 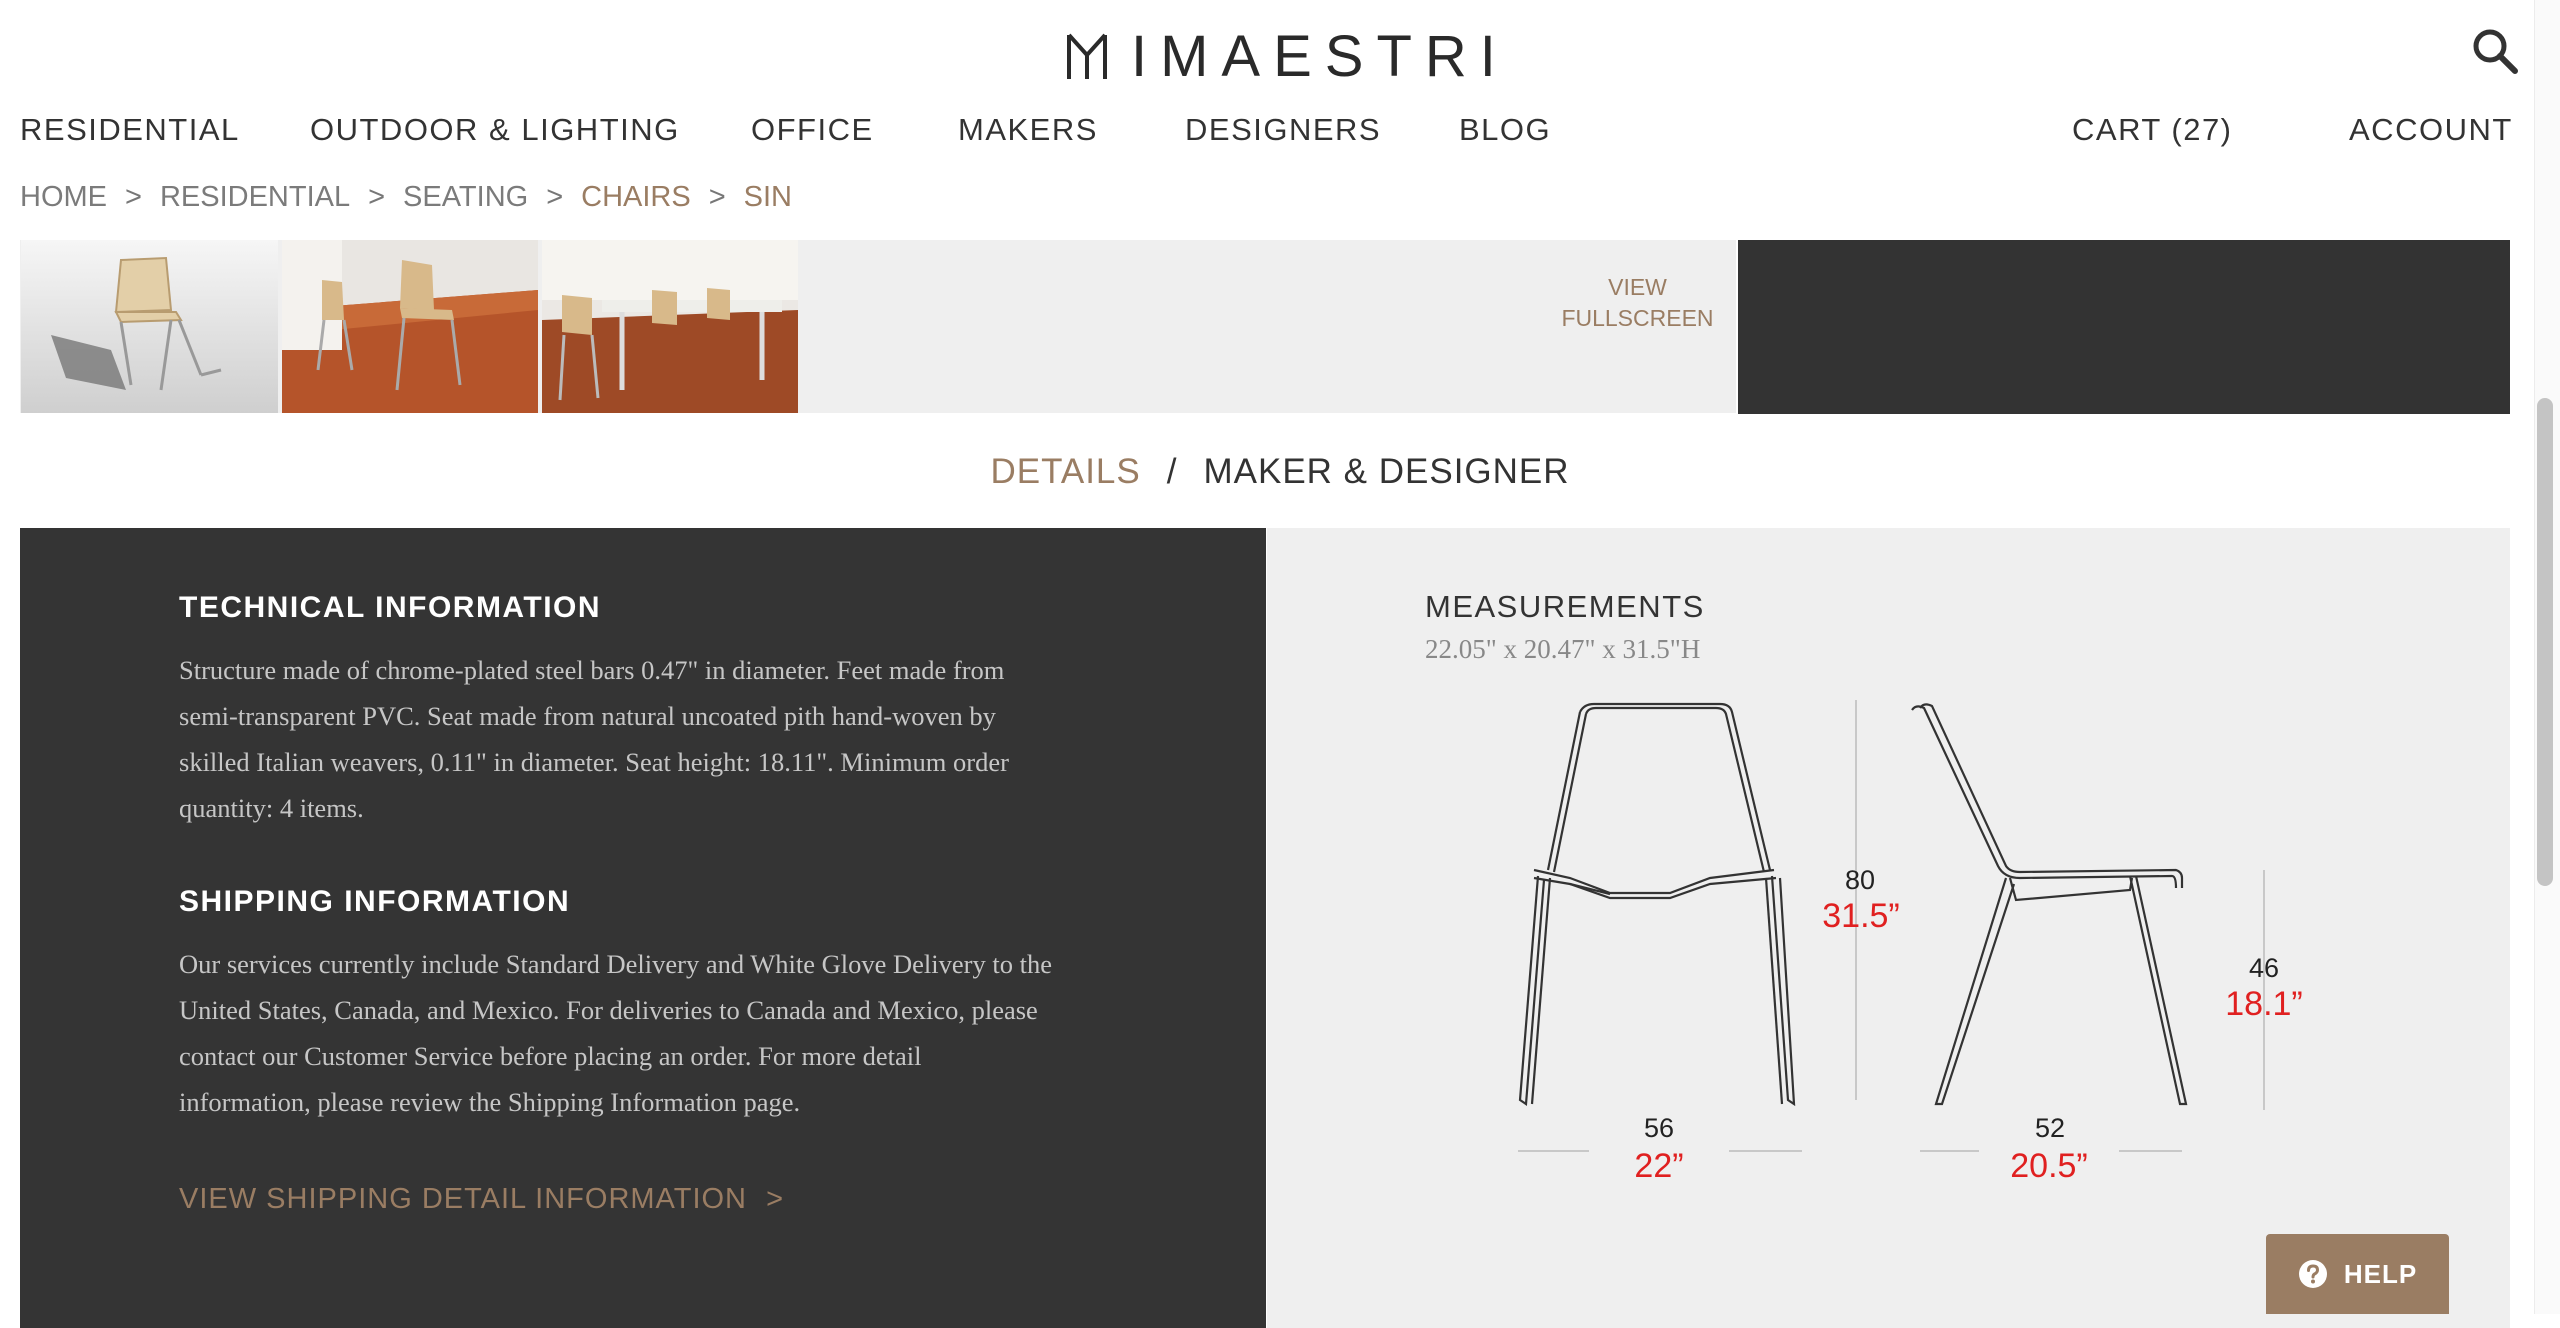 I want to click on detail-tabs: DETAILS / MAKER & DESIGNER, so click(x=1280, y=472).